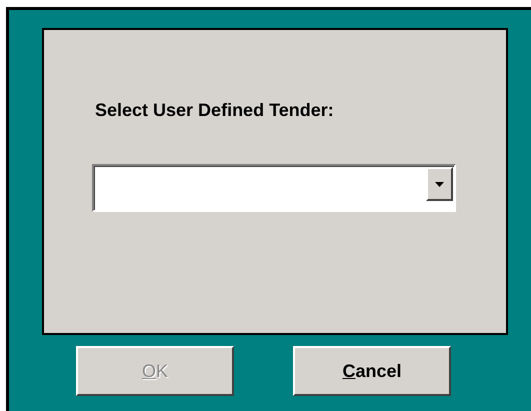 The width and height of the screenshot is (531, 411). I want to click on tender-dropdown, so click(274, 188).